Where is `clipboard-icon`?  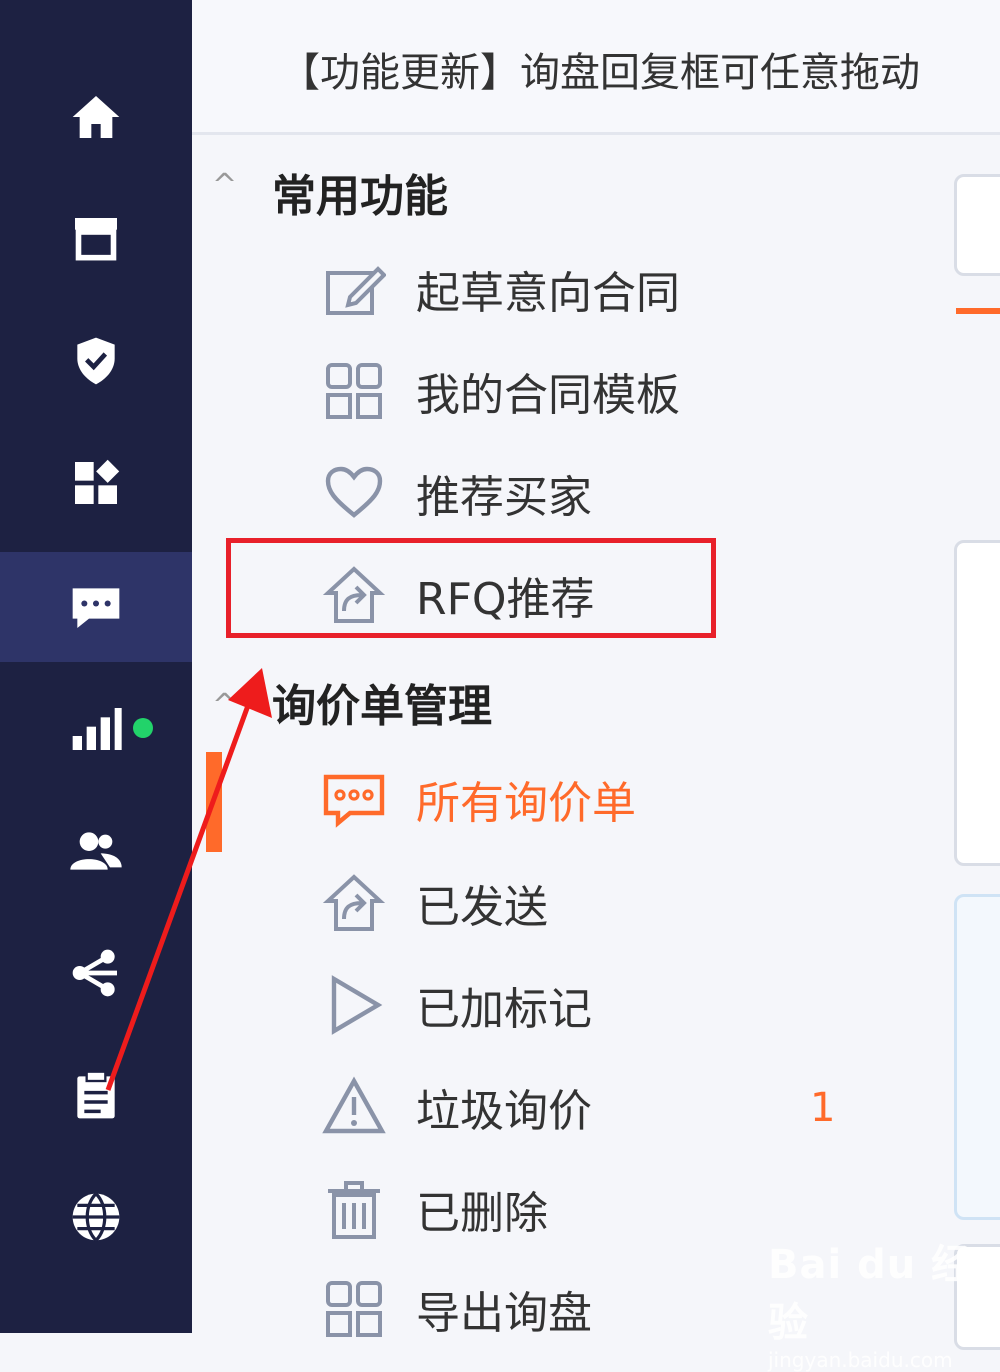 clipboard-icon is located at coordinates (96, 1094).